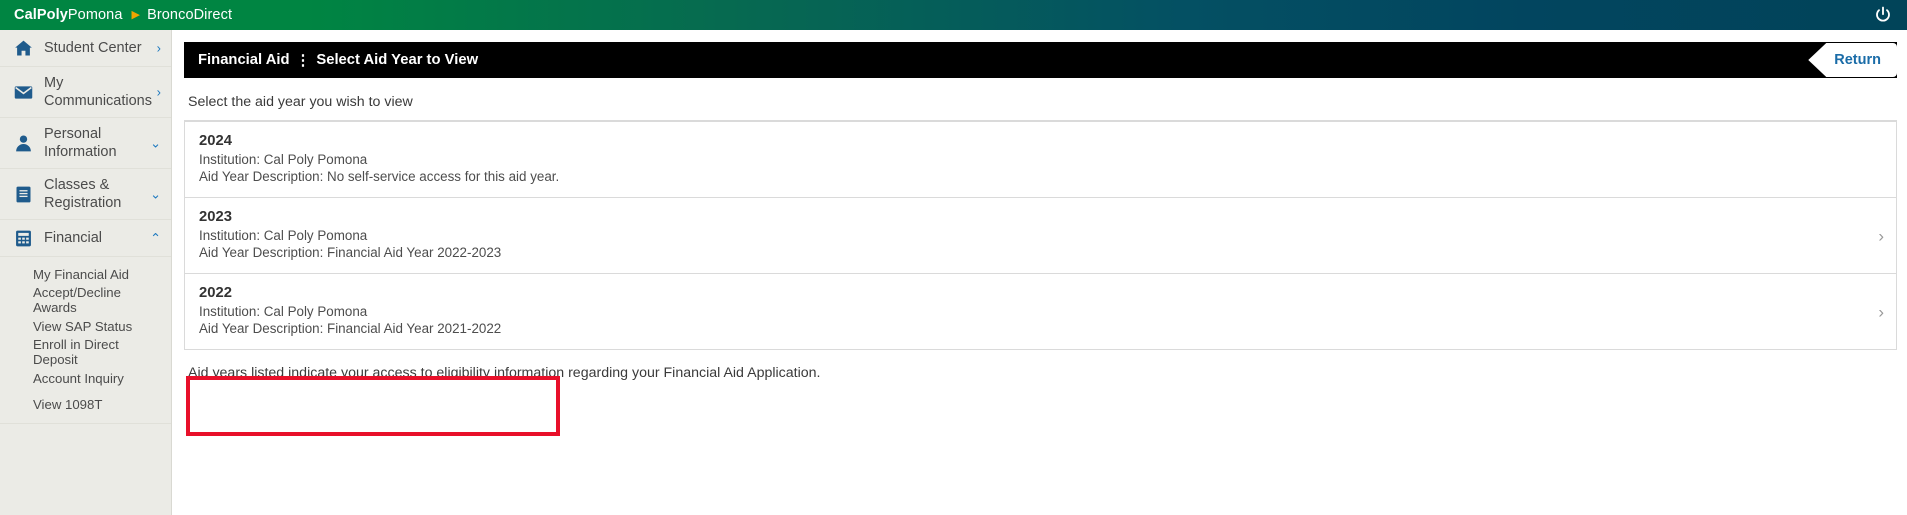 The width and height of the screenshot is (1907, 515). Describe the element at coordinates (155, 238) in the screenshot. I see `chevron-up-icon: ⌃` at that location.